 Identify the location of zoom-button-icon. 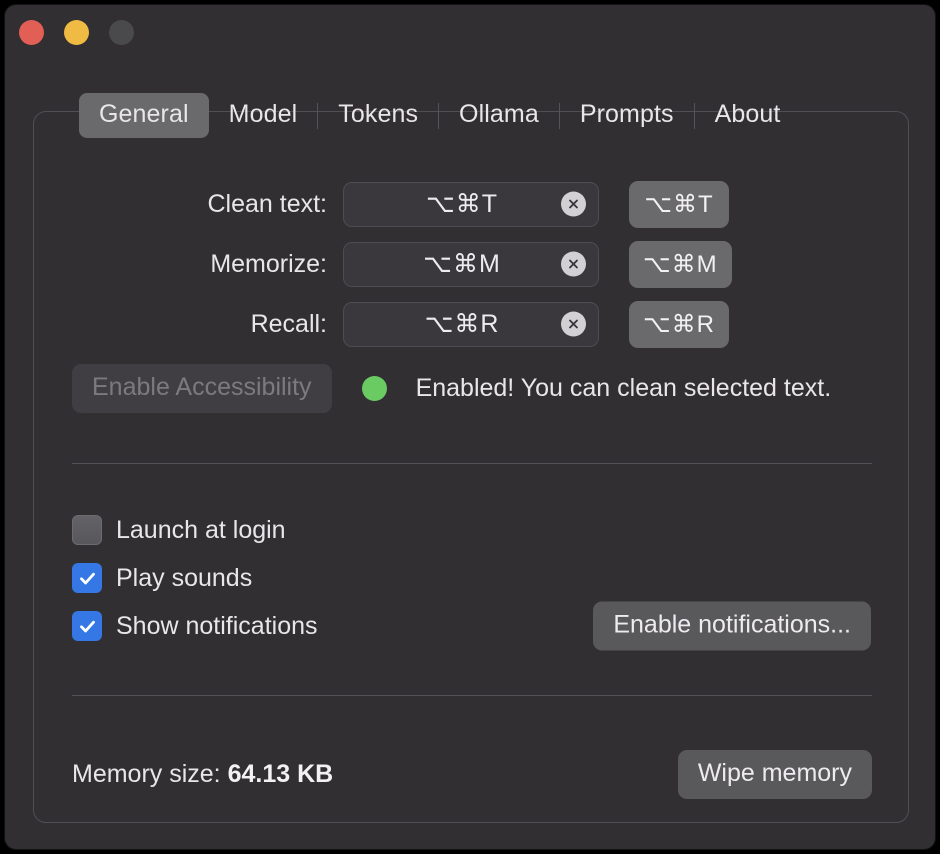
(121, 32).